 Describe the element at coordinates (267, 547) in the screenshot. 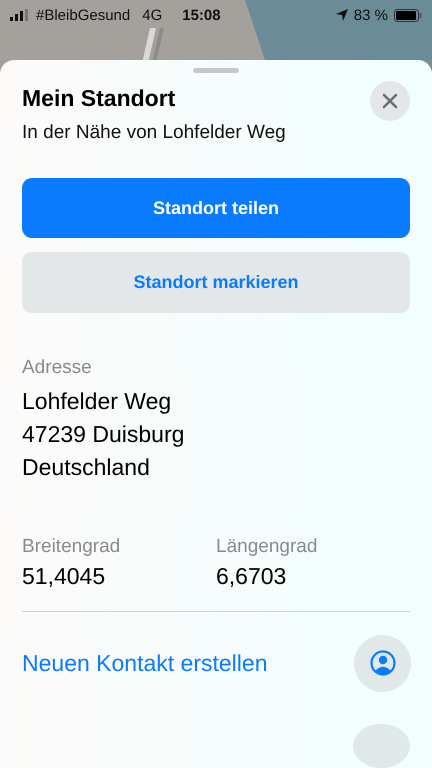

I see `coordinate-label: Längengrad` at that location.